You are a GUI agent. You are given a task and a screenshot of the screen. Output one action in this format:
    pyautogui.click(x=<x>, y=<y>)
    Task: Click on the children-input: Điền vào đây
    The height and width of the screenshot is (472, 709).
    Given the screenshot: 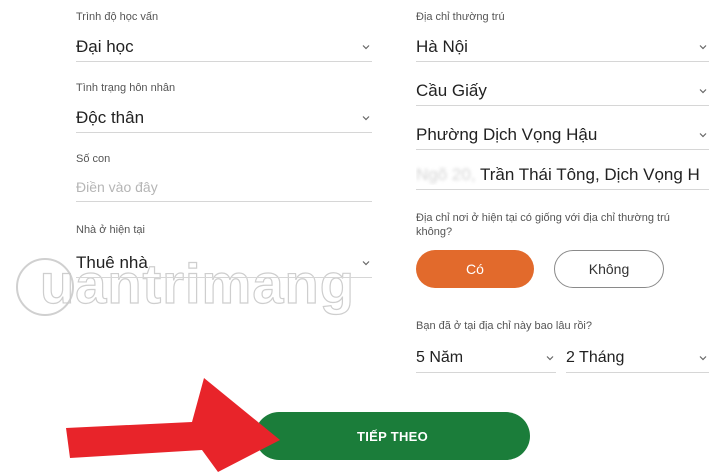 What is the action you would take?
    pyautogui.click(x=224, y=187)
    